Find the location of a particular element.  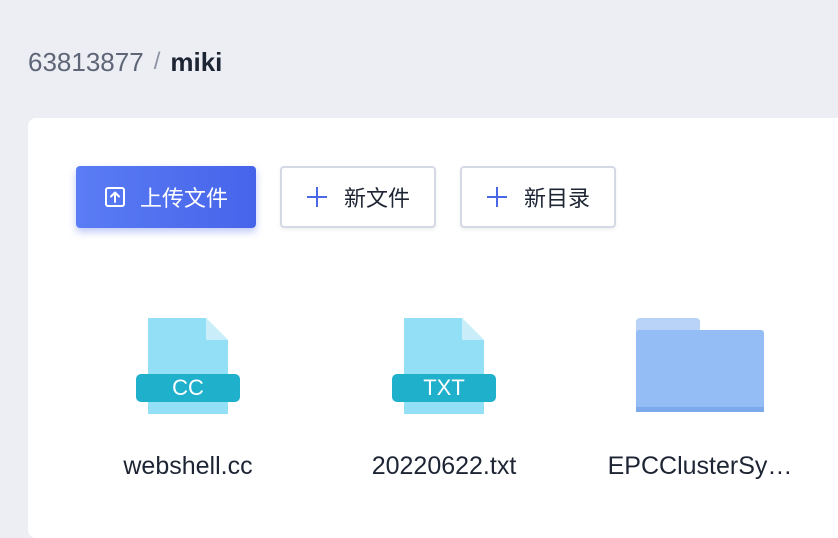

file-badge: TXT is located at coordinates (444, 387).